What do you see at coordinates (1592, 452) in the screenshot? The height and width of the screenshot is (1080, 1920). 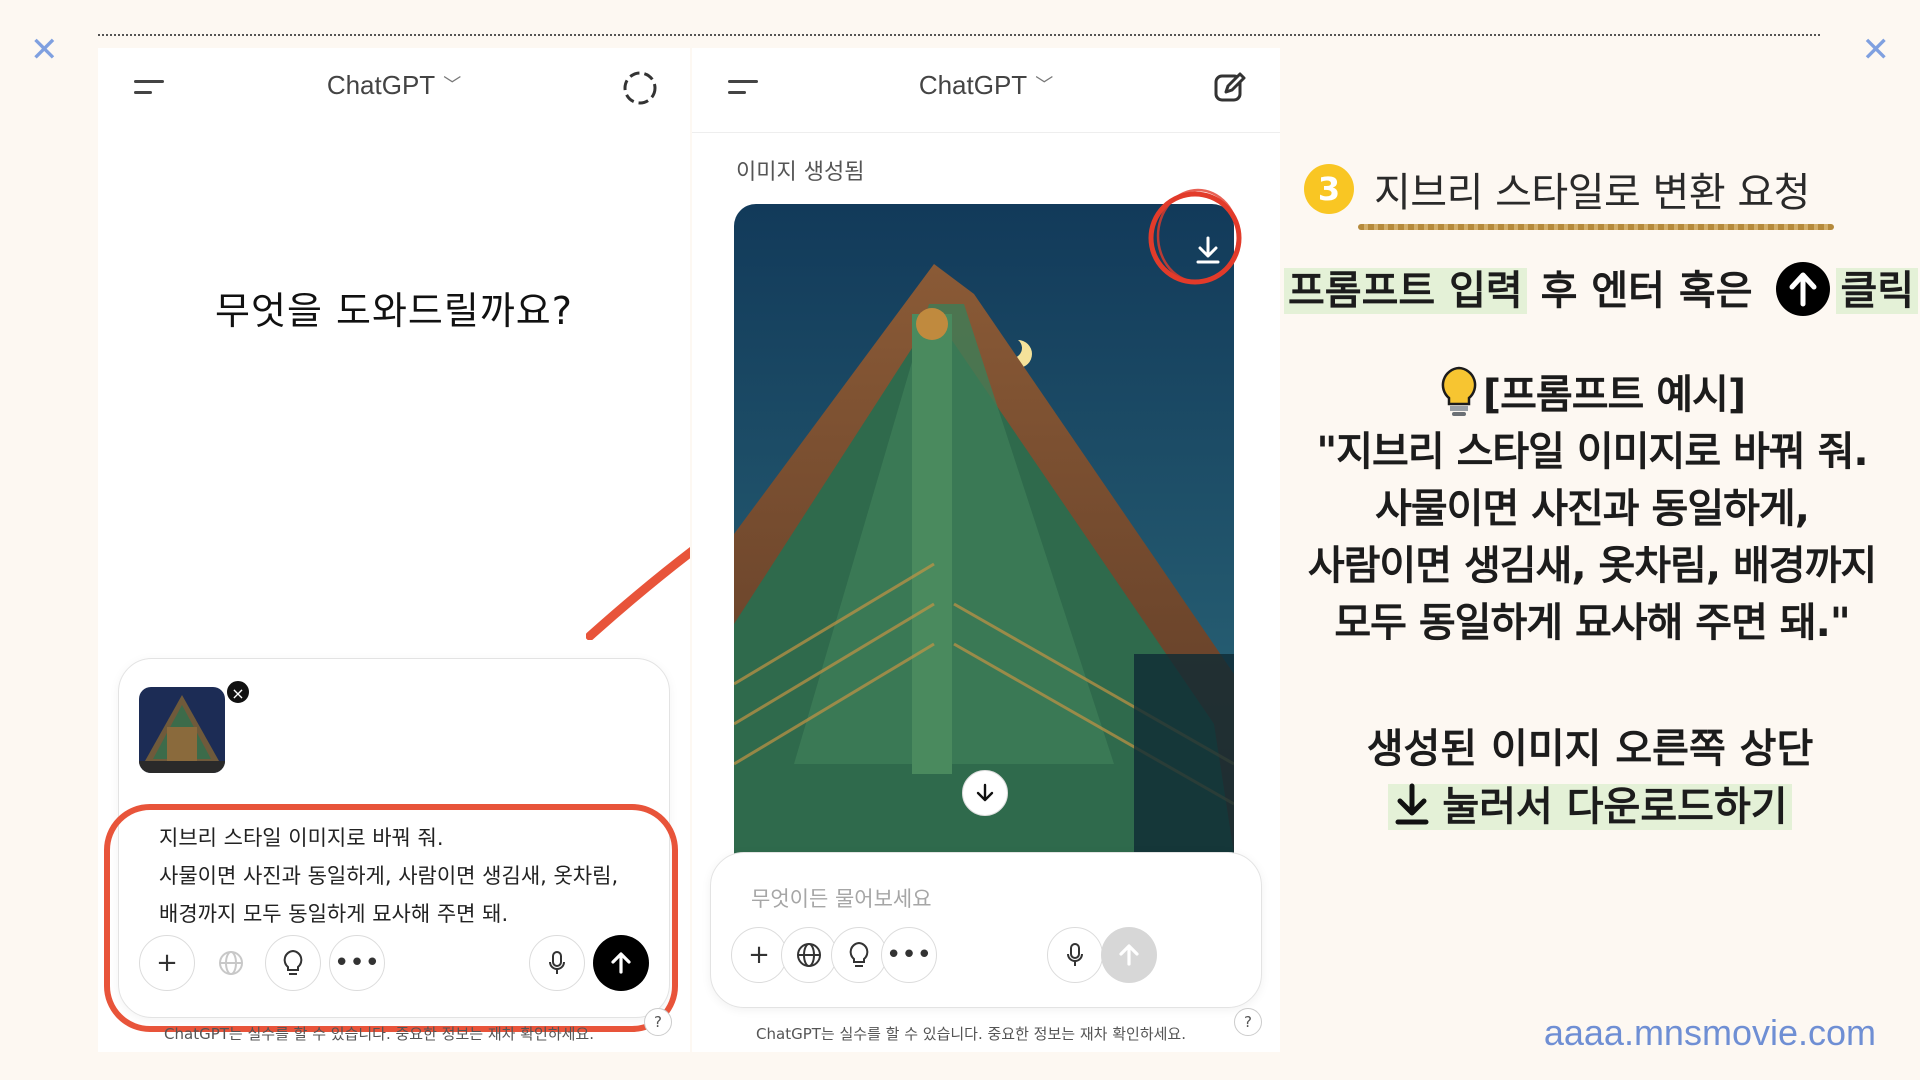 I see `example-line: "지브리 스타일 이미지로 바꿔 줘.` at bounding box center [1592, 452].